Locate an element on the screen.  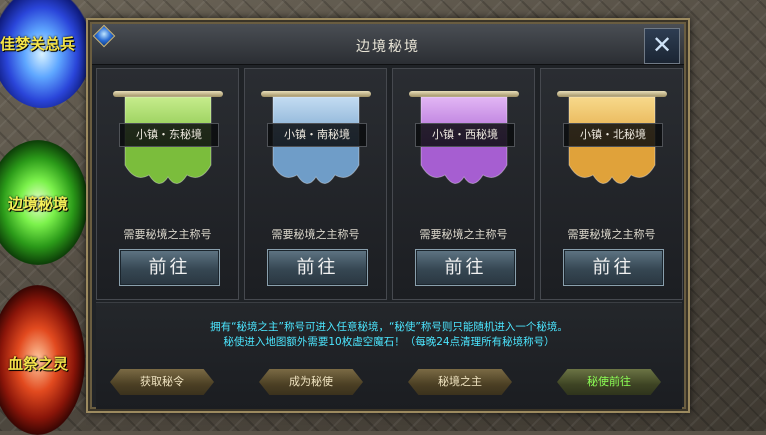
go-button-east: 前往 is located at coordinates (169, 267).